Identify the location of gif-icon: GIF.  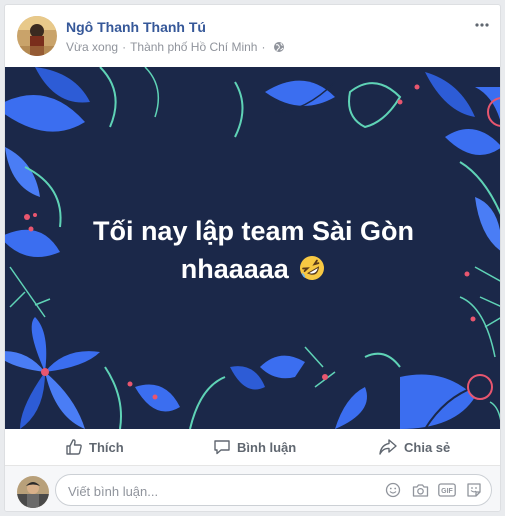
(447, 490).